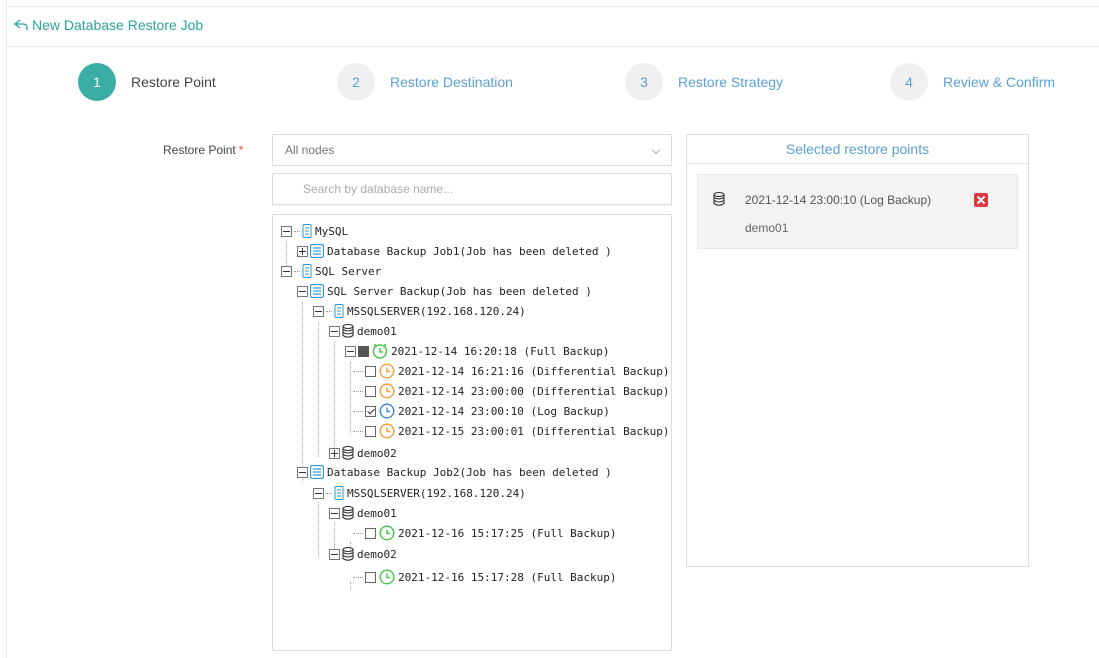 The width and height of the screenshot is (1099, 658). I want to click on node-label: demo02, so click(377, 453).